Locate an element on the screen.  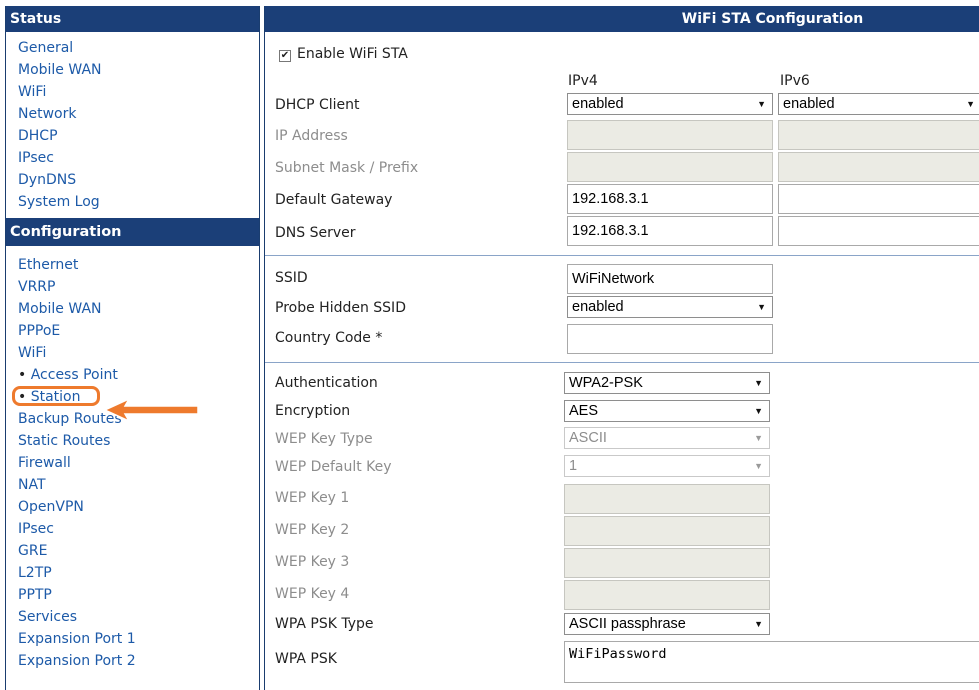
select-value: ASCII passphrase is located at coordinates (627, 624).